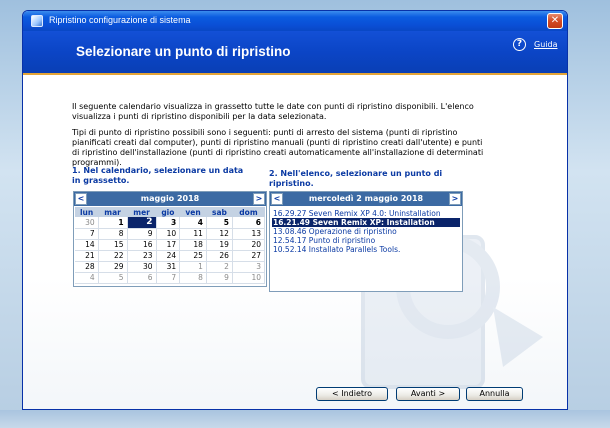 The image size is (610, 428). I want to click on calendar-day: 29, so click(113, 267).